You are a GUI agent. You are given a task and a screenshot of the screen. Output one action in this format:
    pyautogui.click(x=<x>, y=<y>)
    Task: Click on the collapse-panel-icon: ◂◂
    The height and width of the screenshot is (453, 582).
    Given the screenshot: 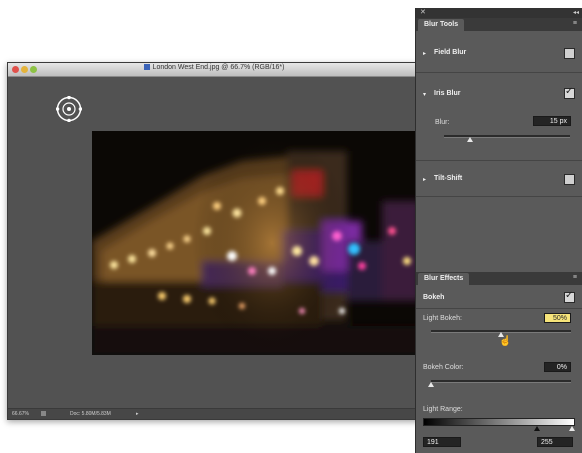 What is the action you would take?
    pyautogui.click(x=576, y=13)
    